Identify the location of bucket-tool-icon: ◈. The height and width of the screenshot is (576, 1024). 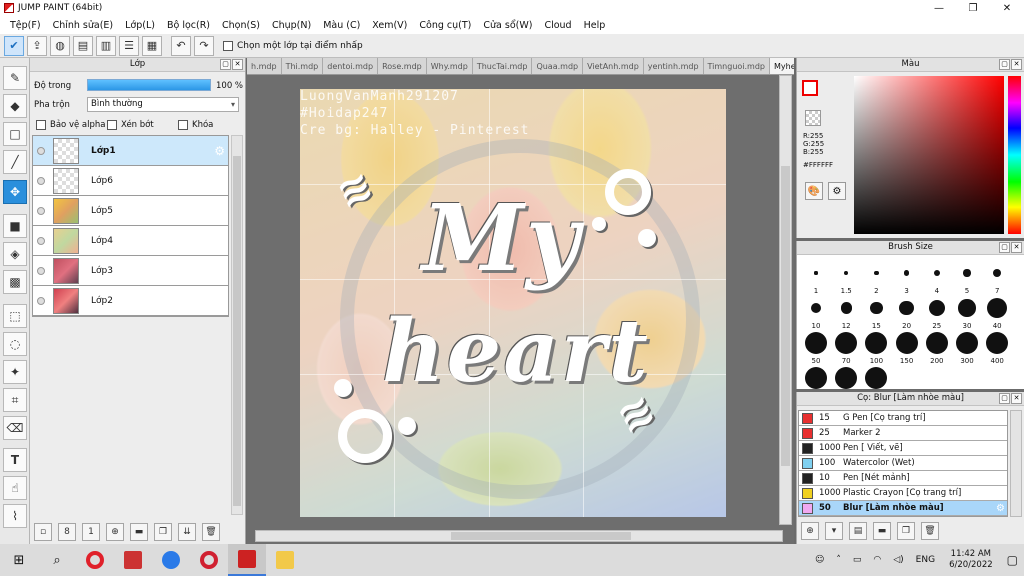
(15, 254).